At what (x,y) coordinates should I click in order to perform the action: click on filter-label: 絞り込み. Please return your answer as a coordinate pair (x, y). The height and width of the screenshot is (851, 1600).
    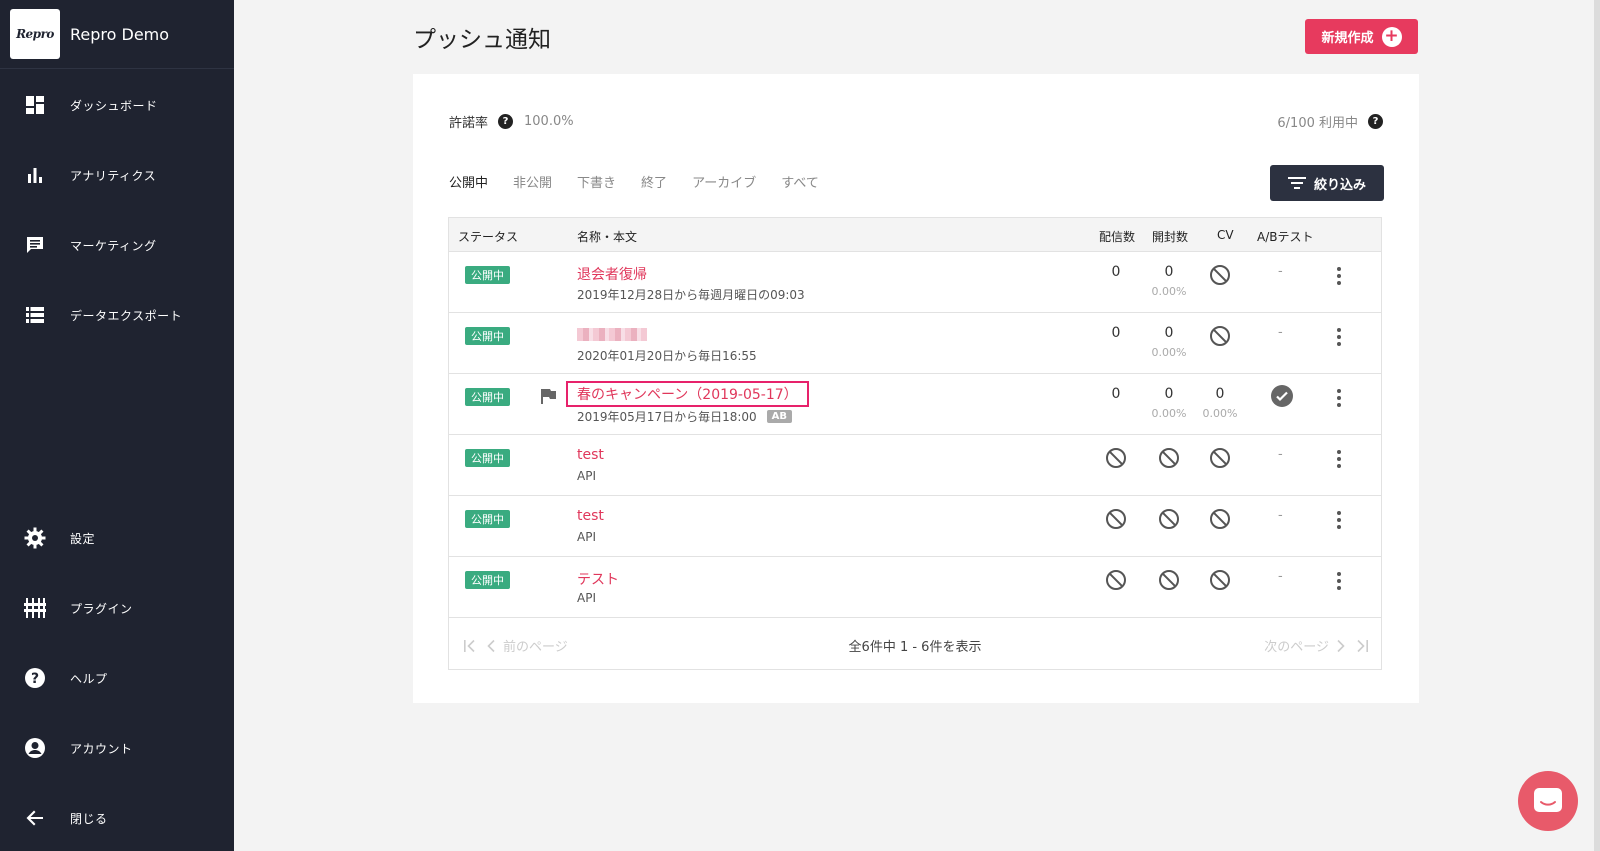
    Looking at the image, I should click on (1339, 185).